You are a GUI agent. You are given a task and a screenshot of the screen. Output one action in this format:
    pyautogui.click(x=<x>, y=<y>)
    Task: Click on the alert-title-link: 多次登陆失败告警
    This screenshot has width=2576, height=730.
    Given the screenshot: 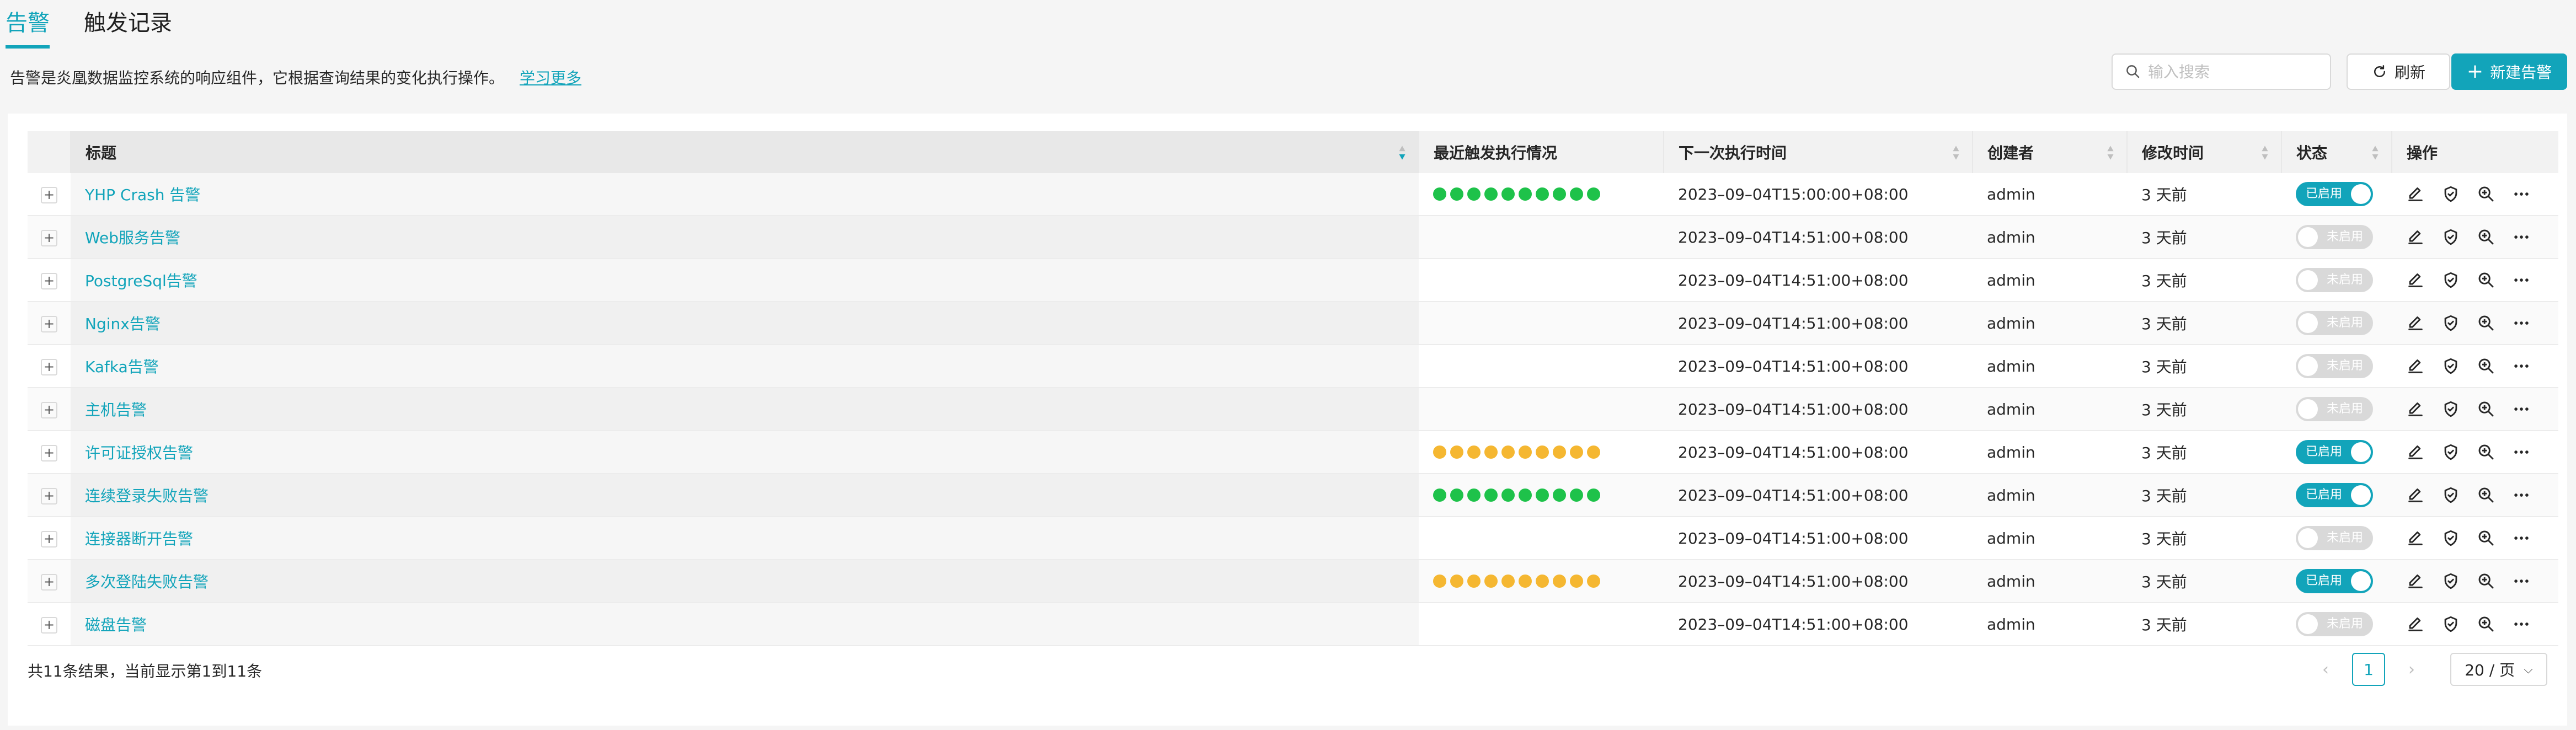 What is the action you would take?
    pyautogui.click(x=147, y=582)
    